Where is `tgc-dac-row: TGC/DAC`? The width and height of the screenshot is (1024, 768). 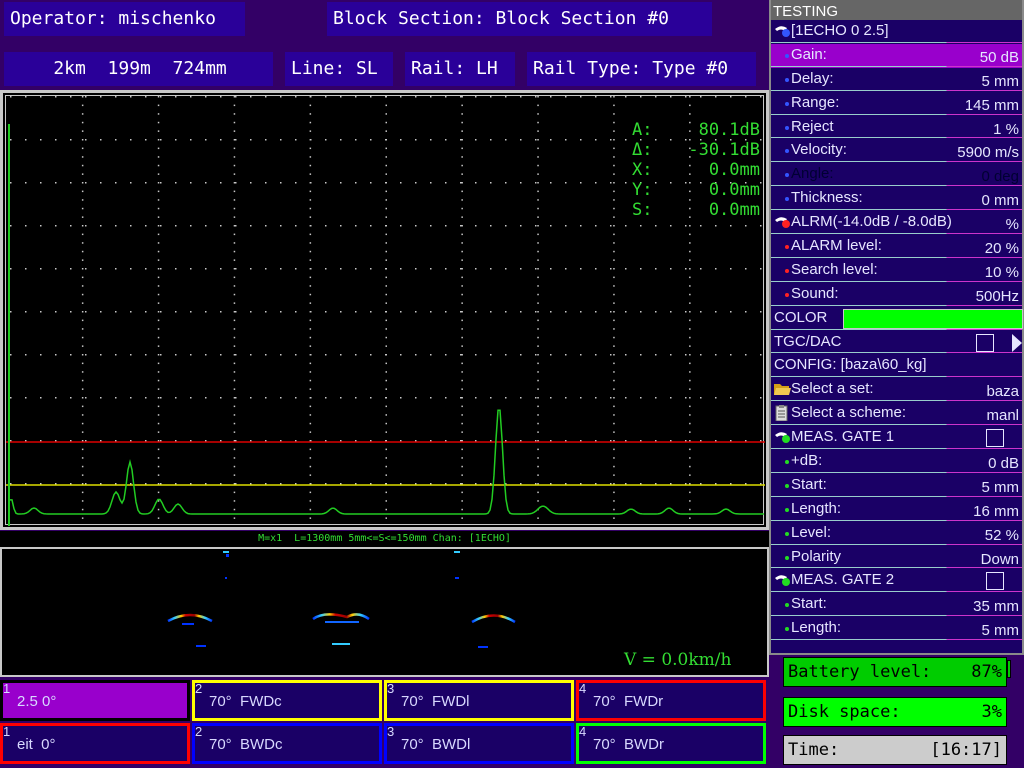
tgc-dac-row: TGC/DAC is located at coordinates (896, 342).